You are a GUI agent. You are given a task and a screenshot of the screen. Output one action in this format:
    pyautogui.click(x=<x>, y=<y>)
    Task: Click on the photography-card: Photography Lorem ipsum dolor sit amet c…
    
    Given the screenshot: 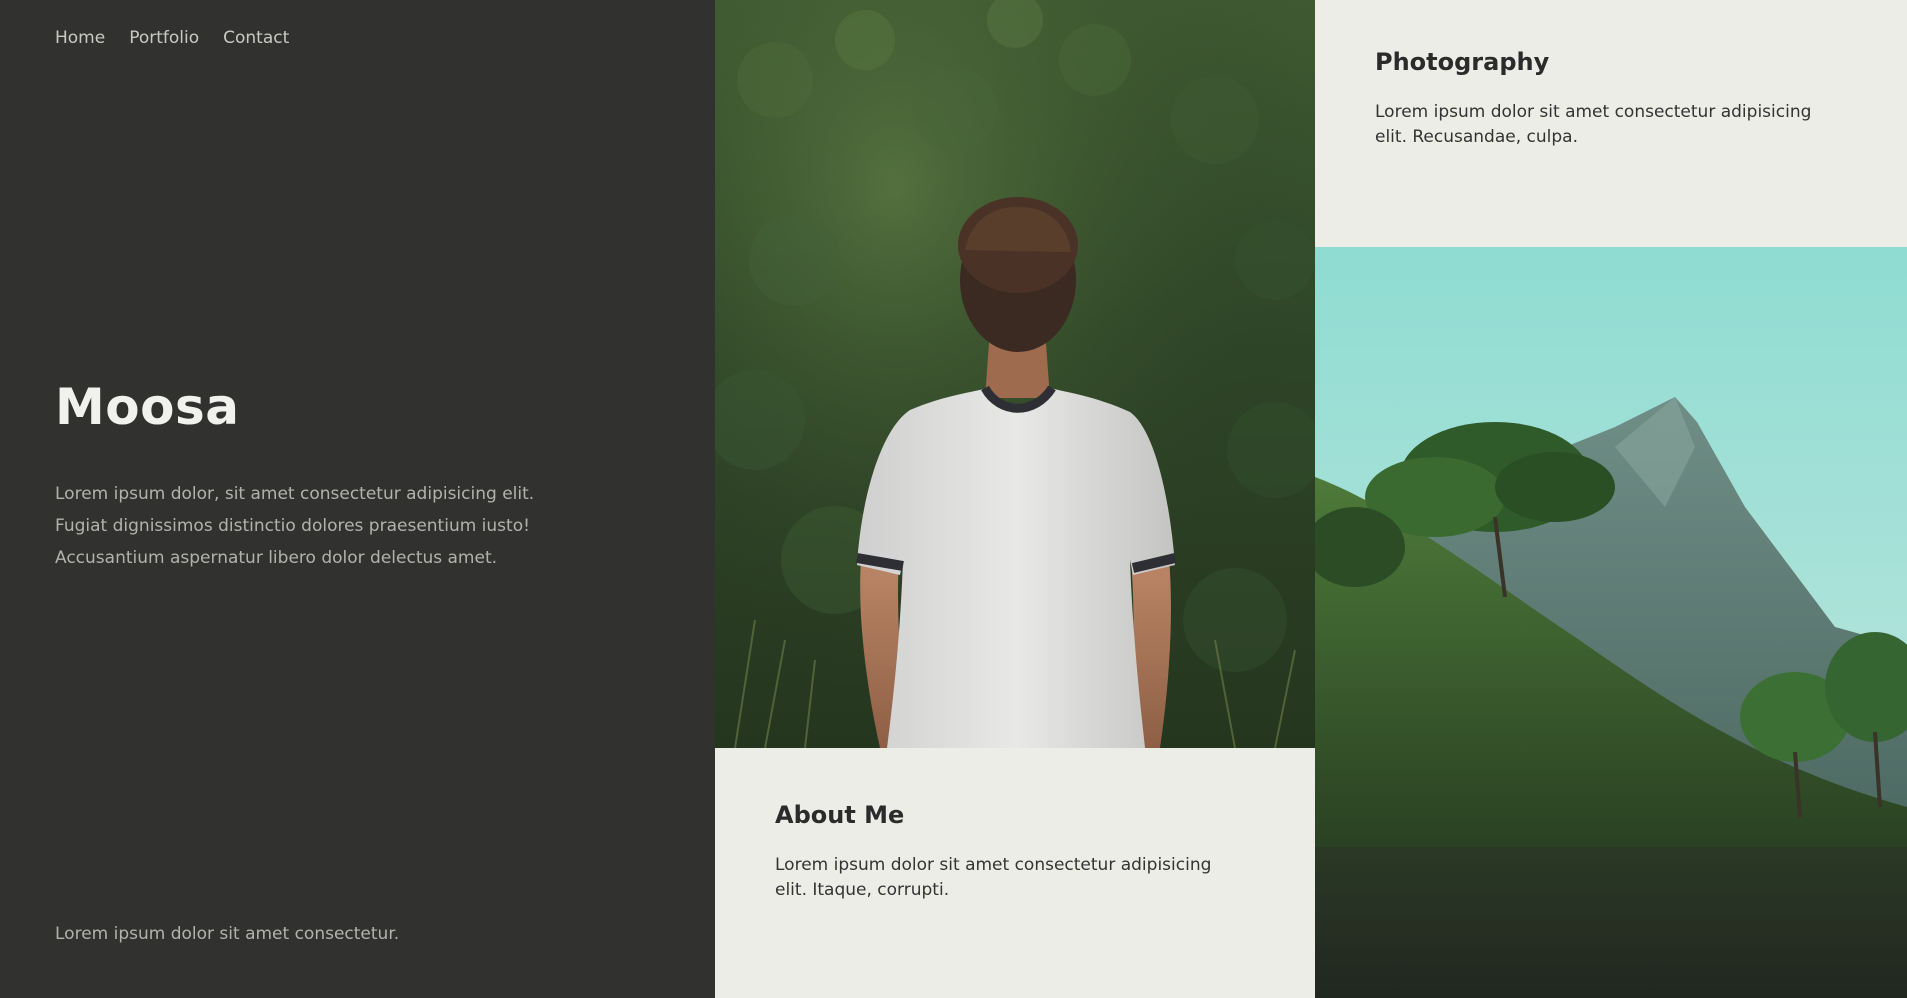 What is the action you would take?
    pyautogui.click(x=1611, y=123)
    